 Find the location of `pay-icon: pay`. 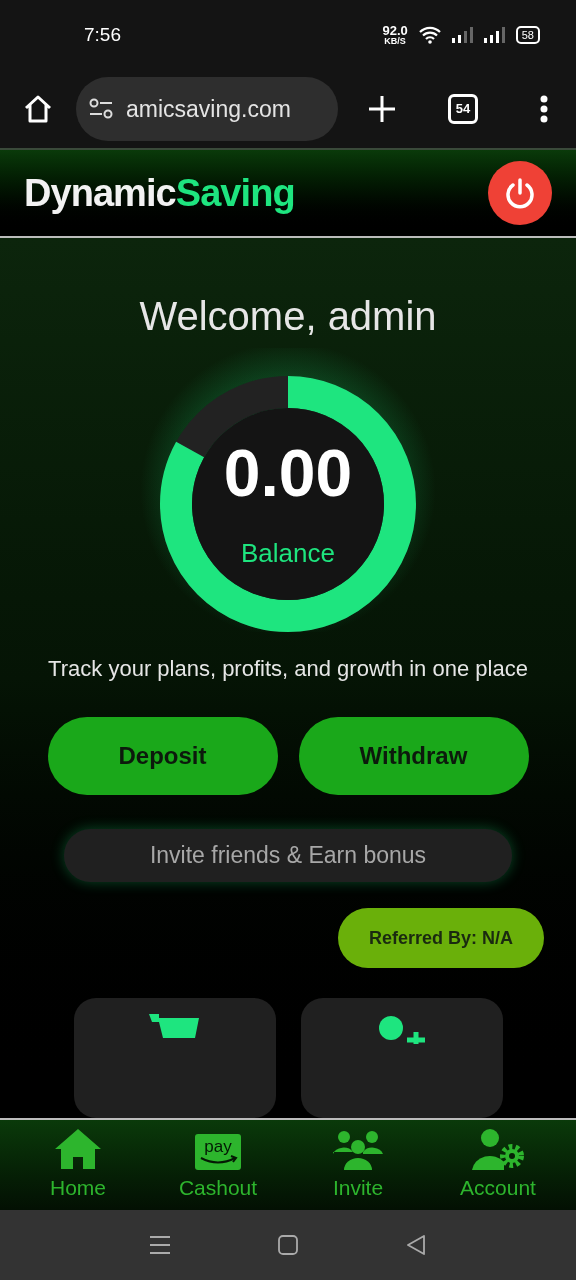

pay-icon: pay is located at coordinates (218, 1152).